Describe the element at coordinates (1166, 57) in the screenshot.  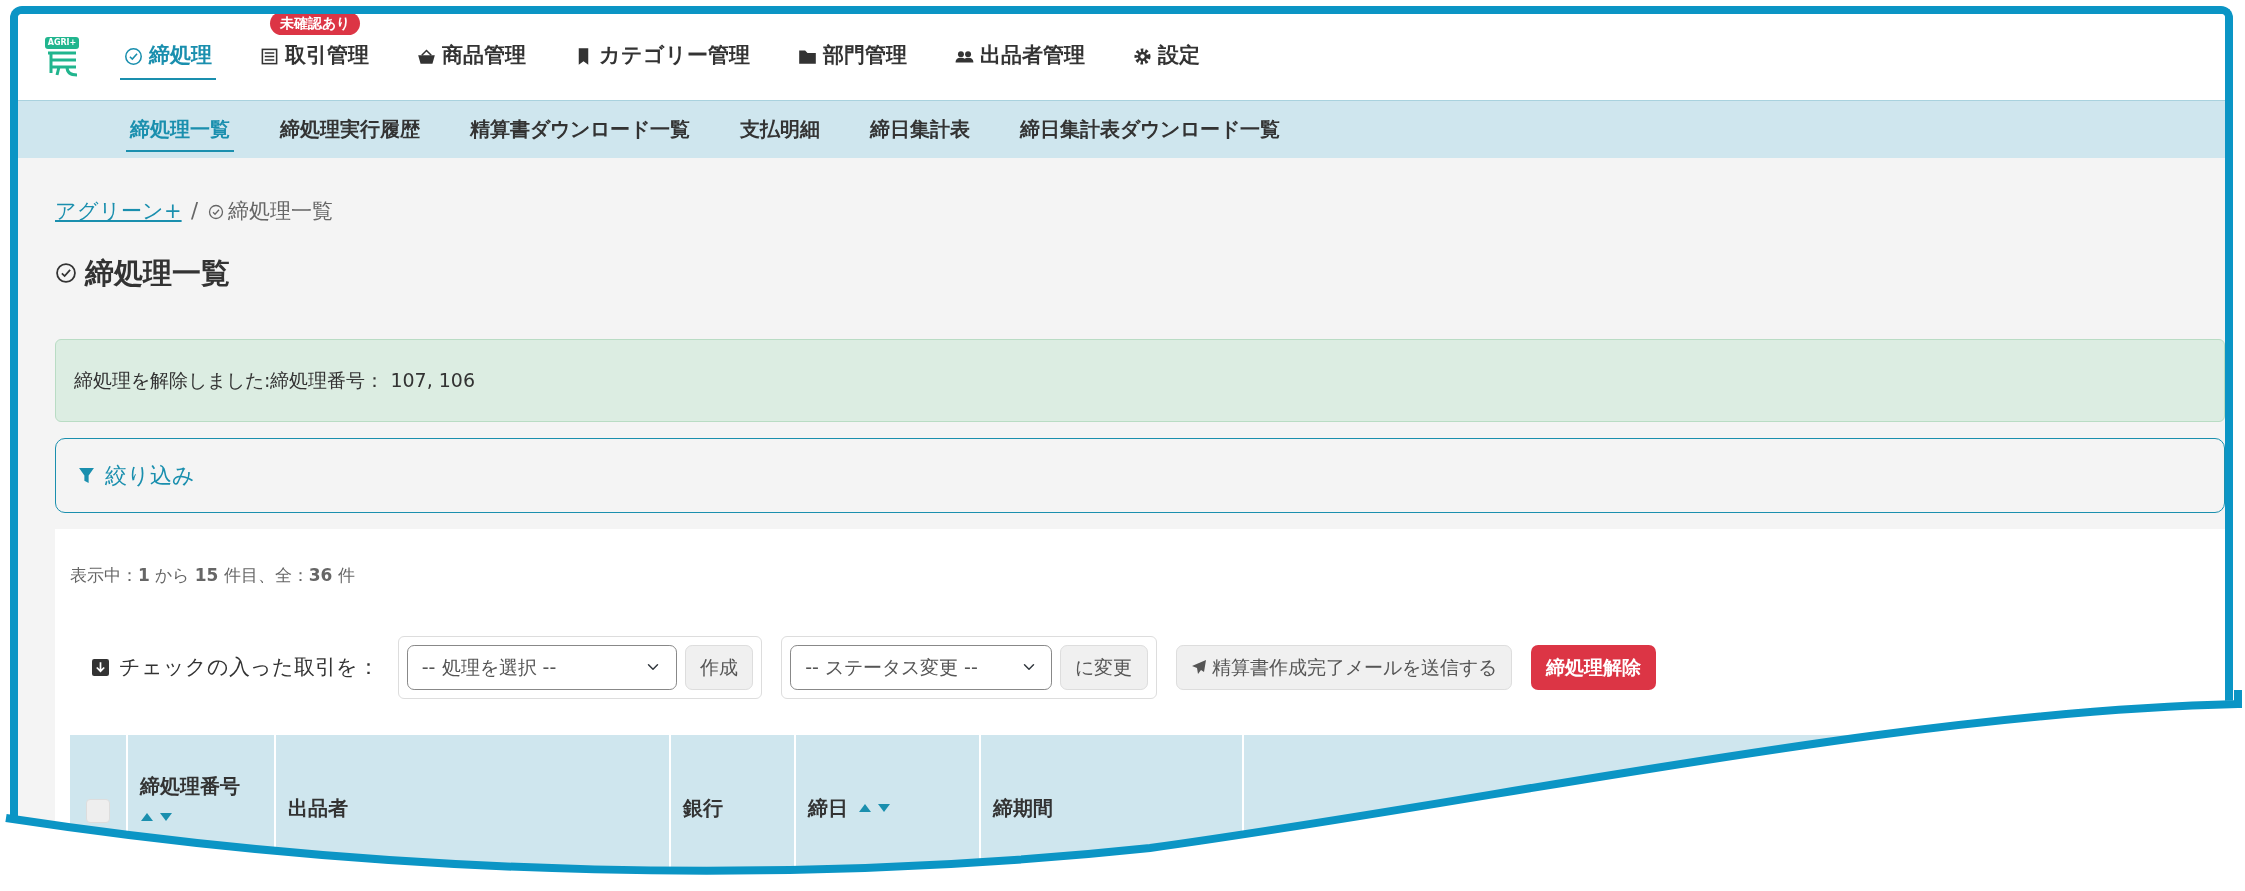
I see `nav-tab: 設定` at that location.